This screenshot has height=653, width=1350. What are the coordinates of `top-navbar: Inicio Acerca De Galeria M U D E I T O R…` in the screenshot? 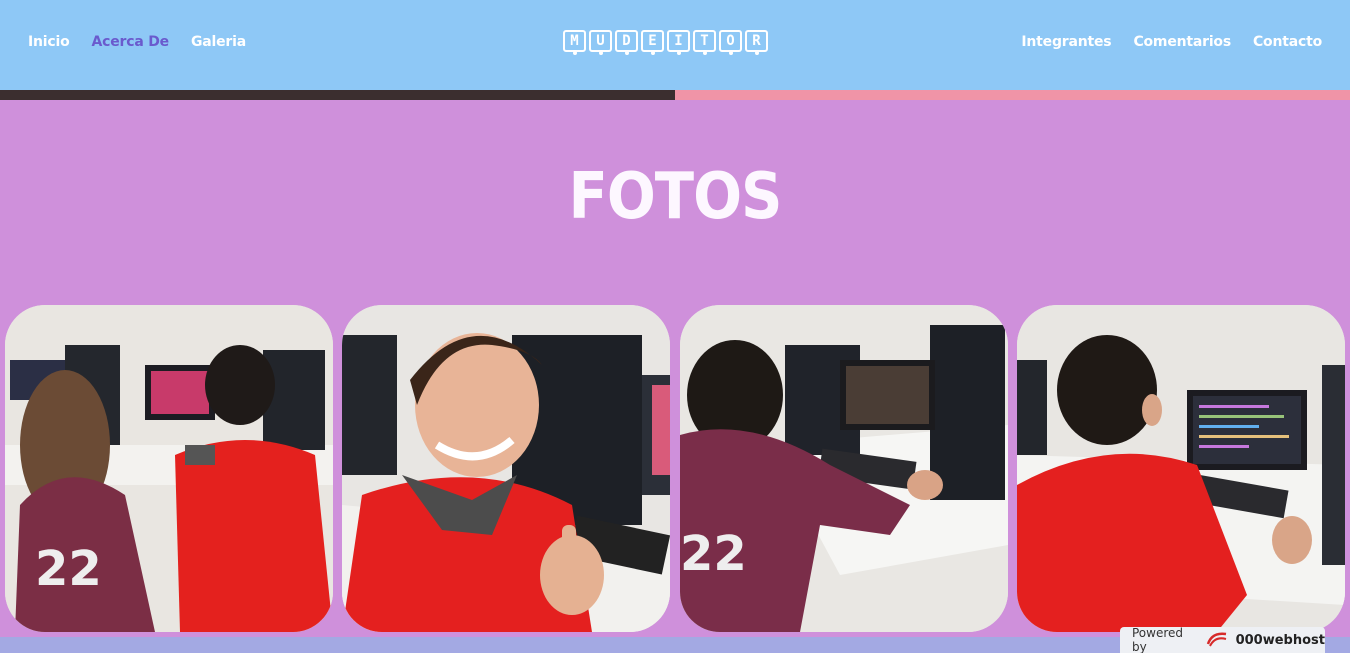 It's located at (675, 45).